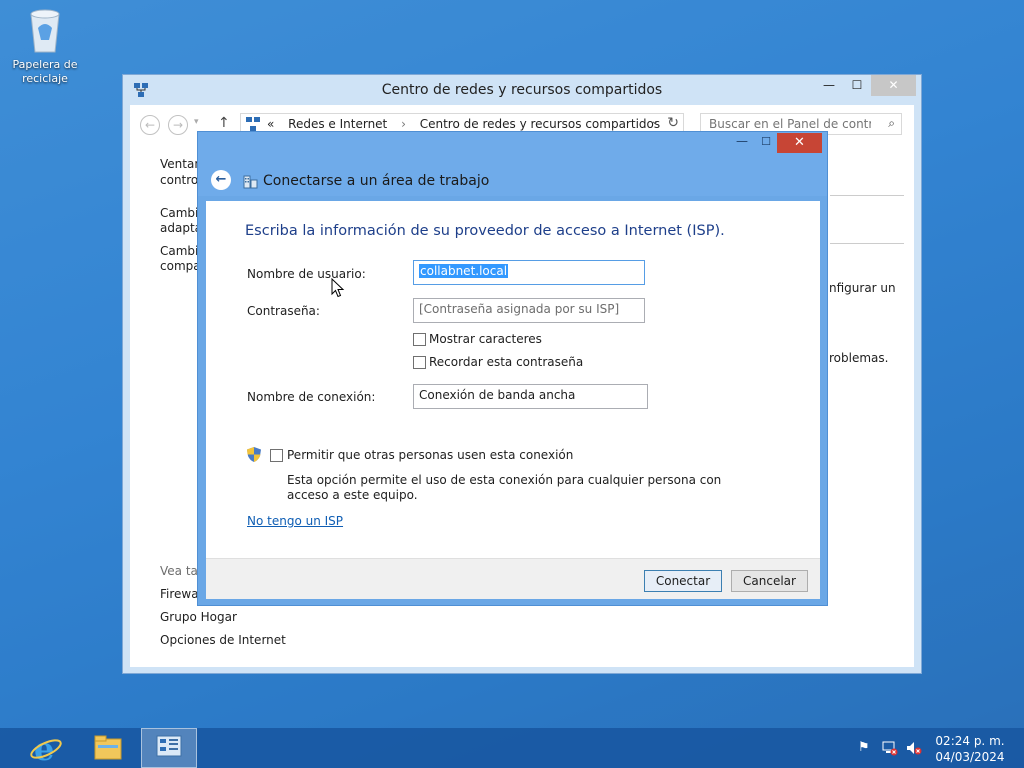  Describe the element at coordinates (970, 741) in the screenshot. I see `clock-time: 02:24 p. m.` at that location.